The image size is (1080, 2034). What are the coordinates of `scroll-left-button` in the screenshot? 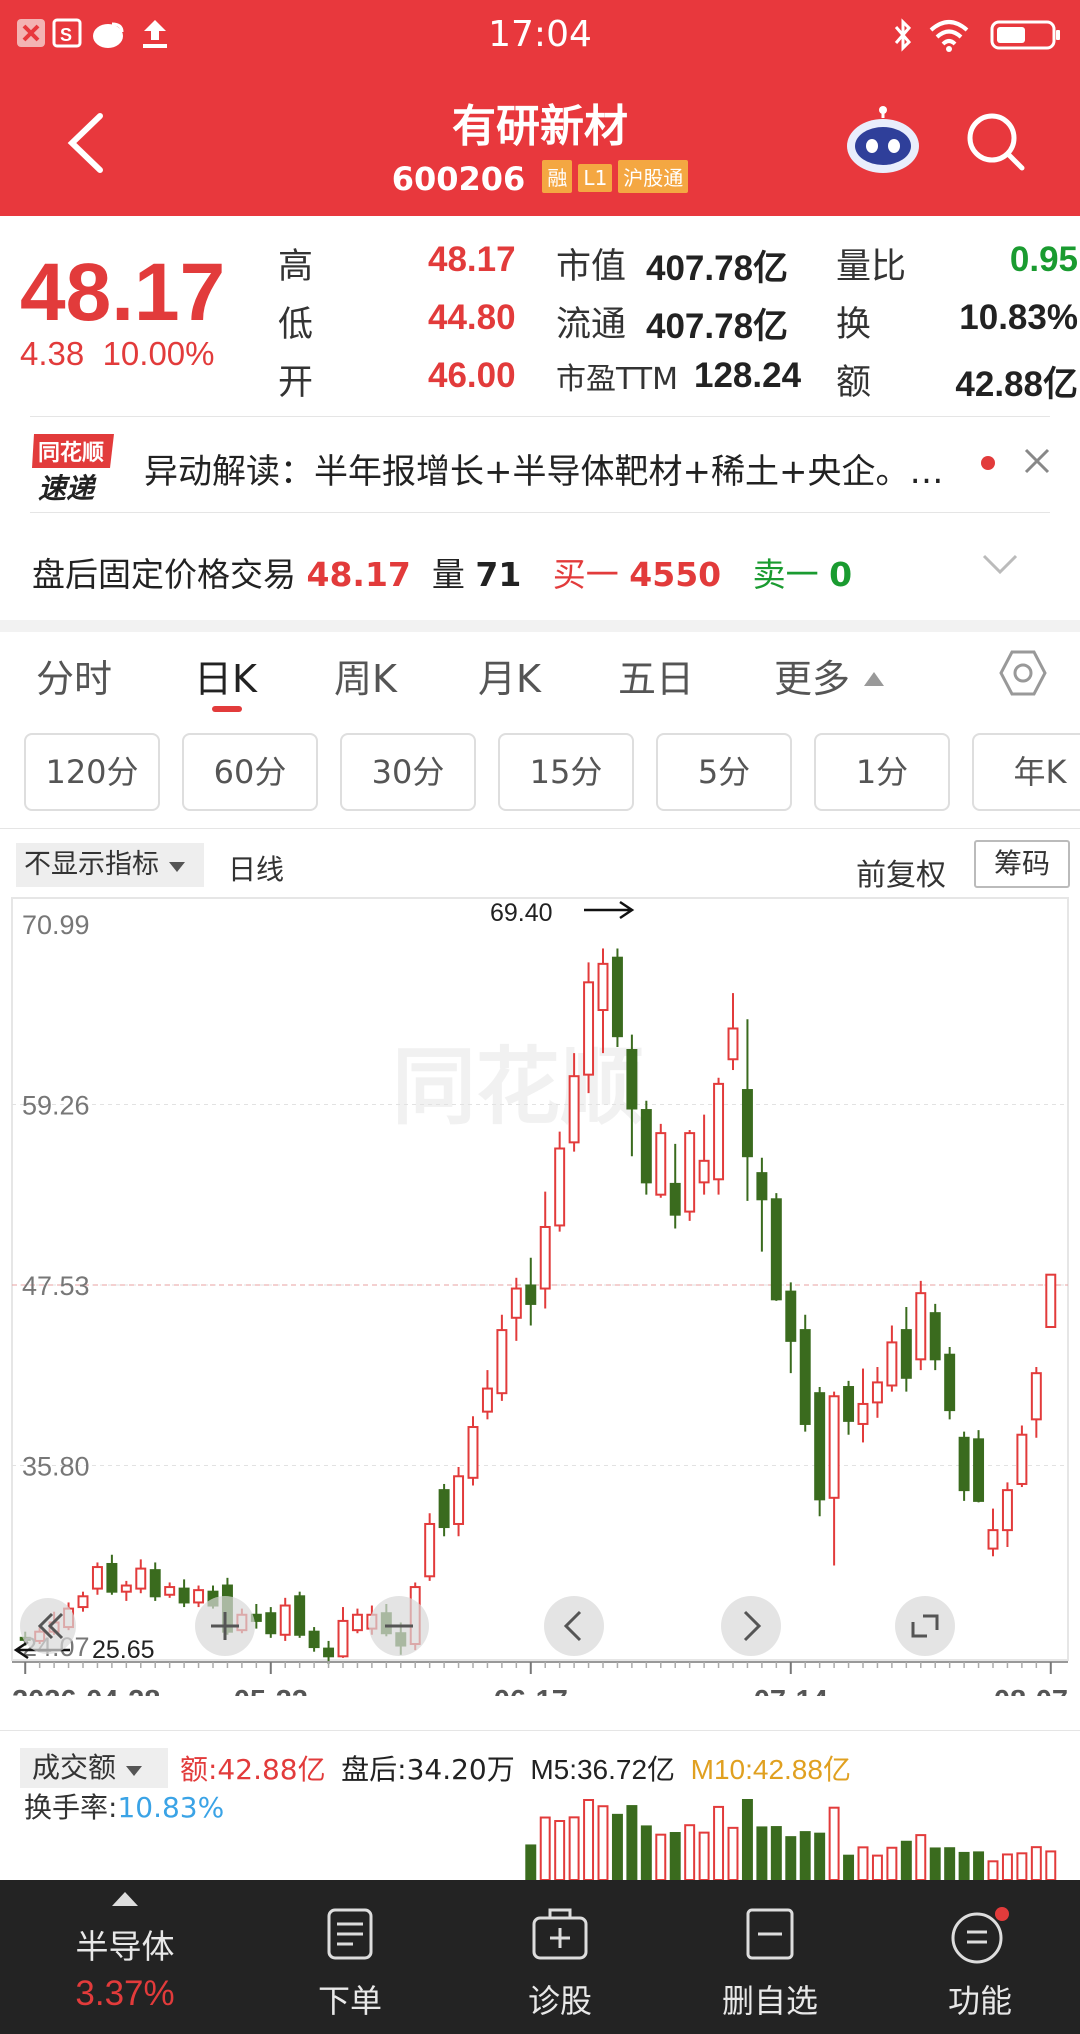 It's located at (574, 1626).